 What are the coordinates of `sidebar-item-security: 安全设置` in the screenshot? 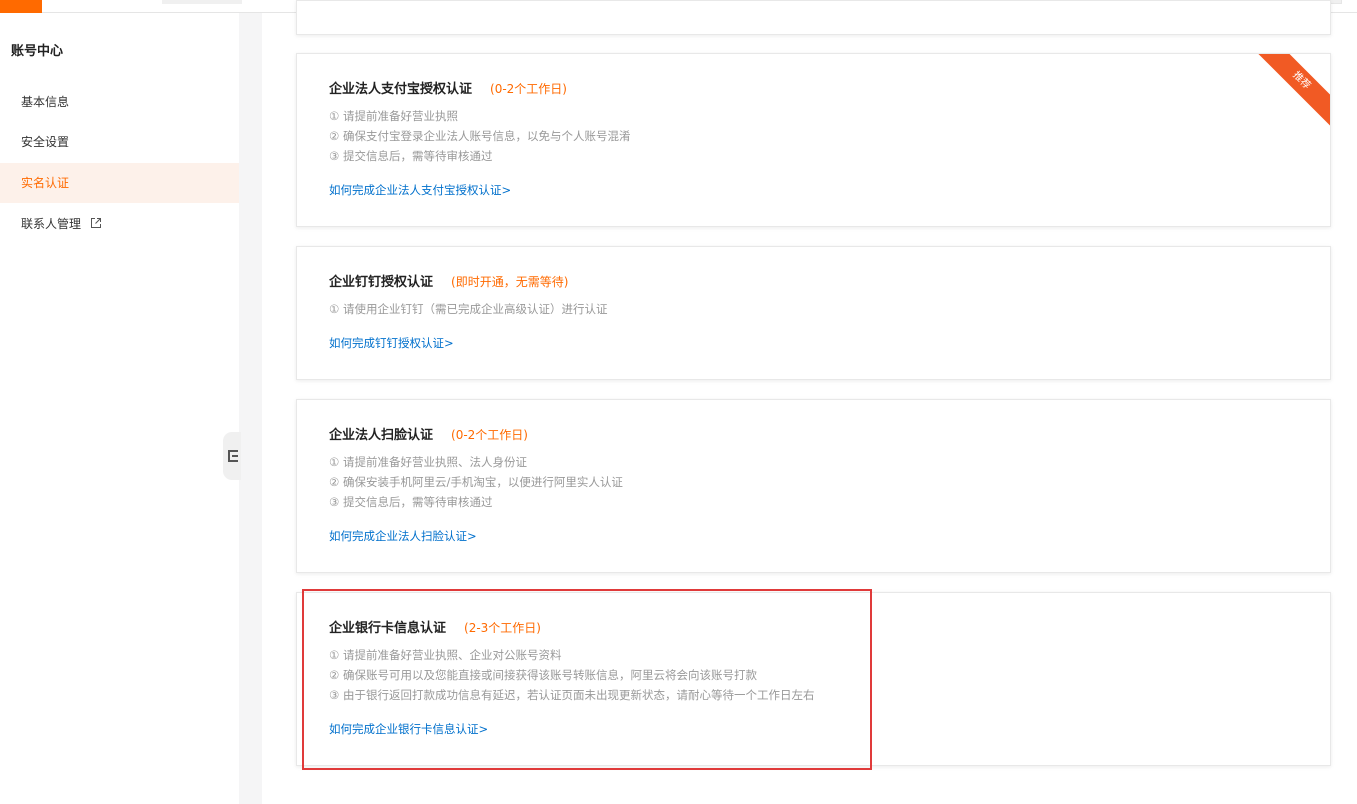 It's located at (119, 142).